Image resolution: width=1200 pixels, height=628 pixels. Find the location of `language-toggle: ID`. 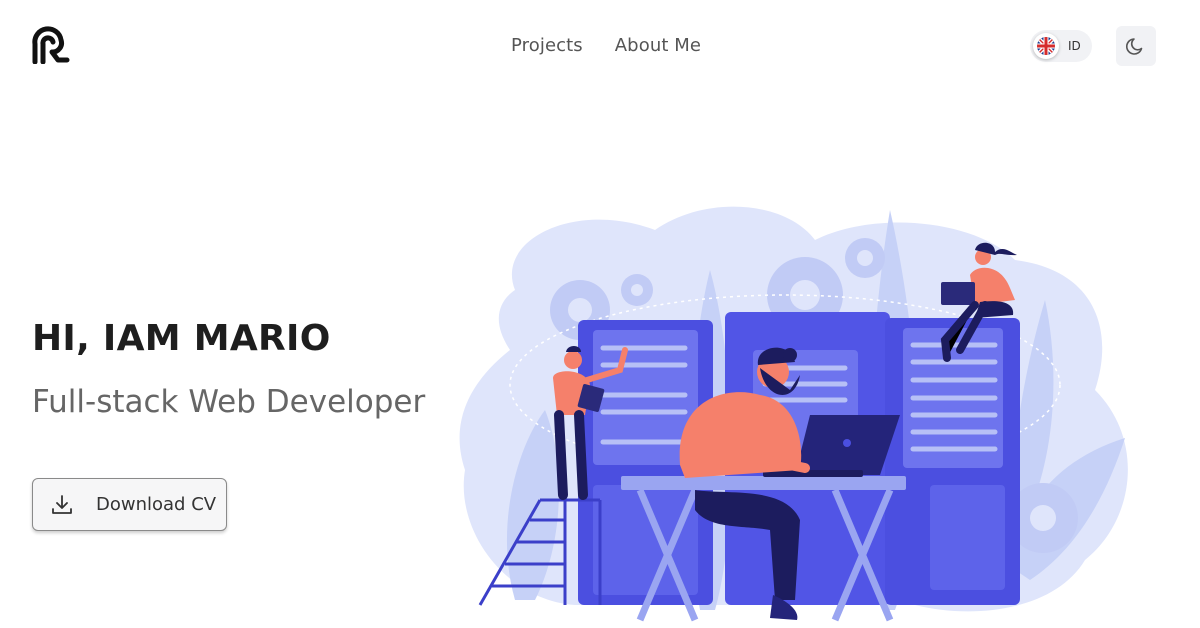

language-toggle: ID is located at coordinates (1061, 46).